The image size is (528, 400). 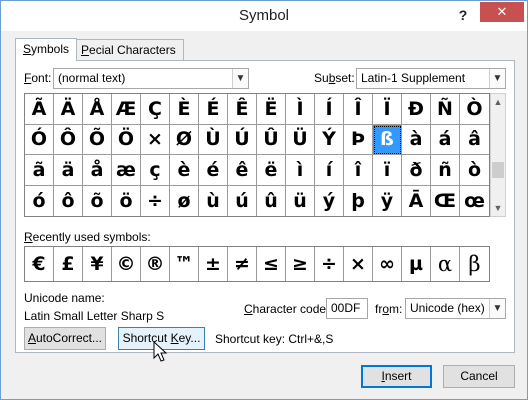 What do you see at coordinates (97, 109) in the screenshot?
I see `symbol-cell: Å` at bounding box center [97, 109].